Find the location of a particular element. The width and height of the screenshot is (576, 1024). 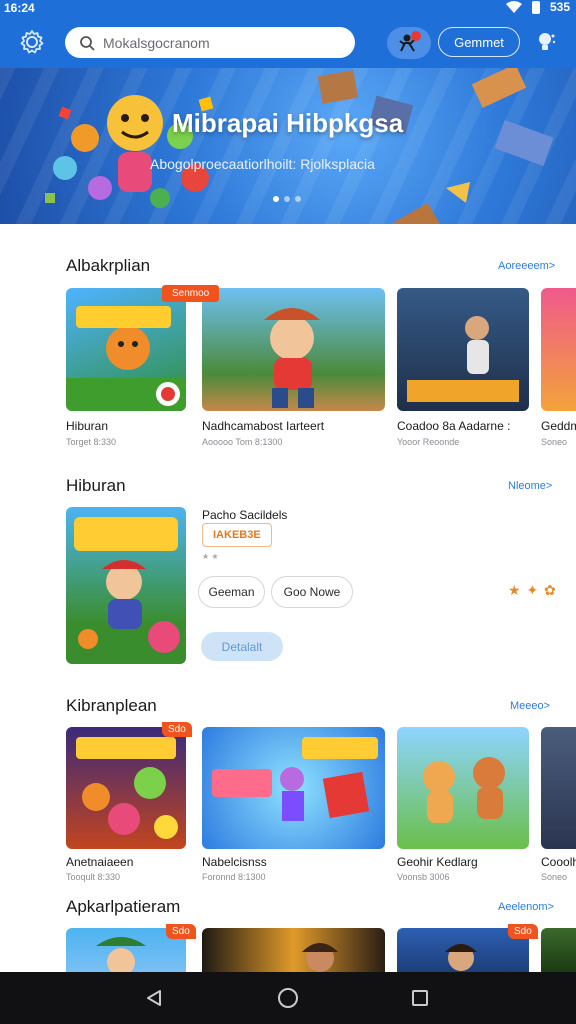

featured-move-button: Goo Nowe is located at coordinates (312, 592).